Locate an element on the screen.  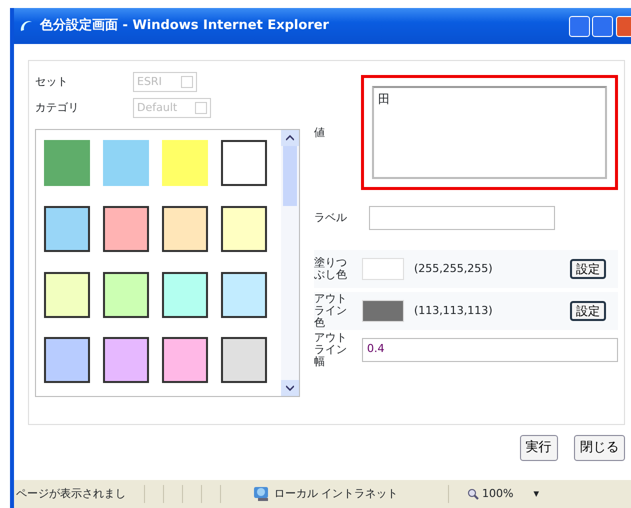
scrollbar is located at coordinates (290, 263).